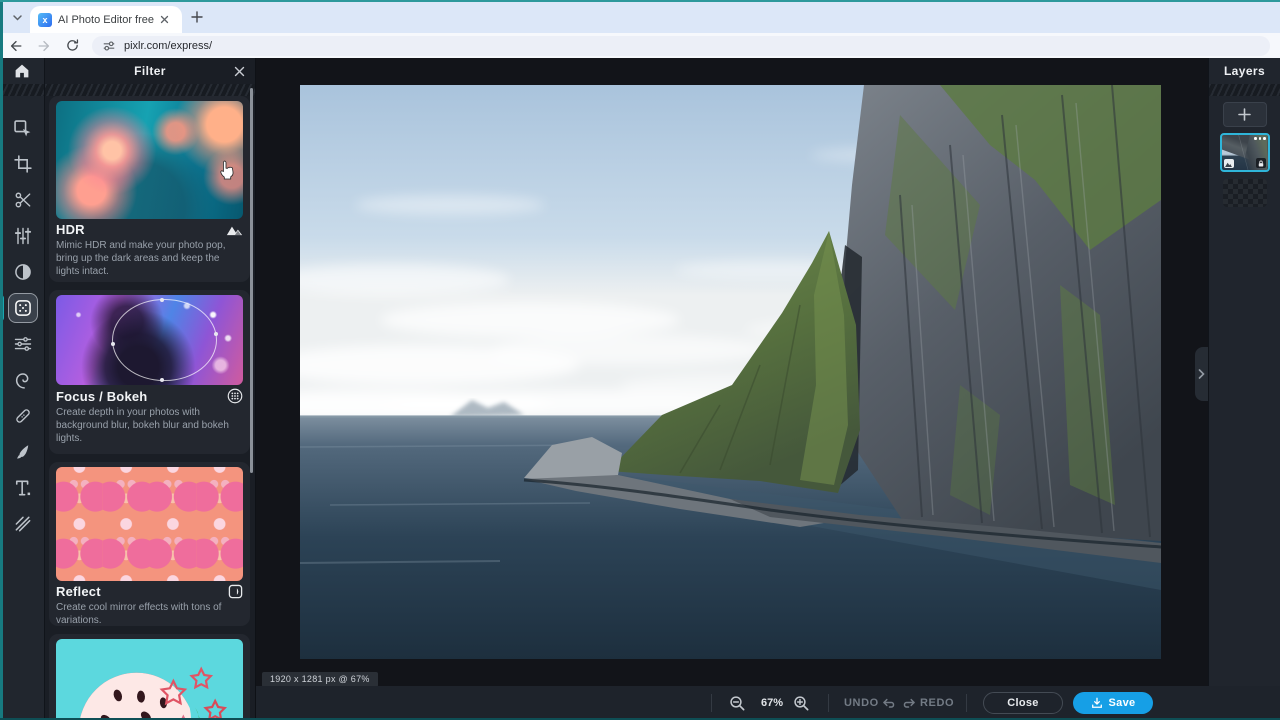  Describe the element at coordinates (196, 16) in the screenshot. I see `new-tab-icon` at that location.